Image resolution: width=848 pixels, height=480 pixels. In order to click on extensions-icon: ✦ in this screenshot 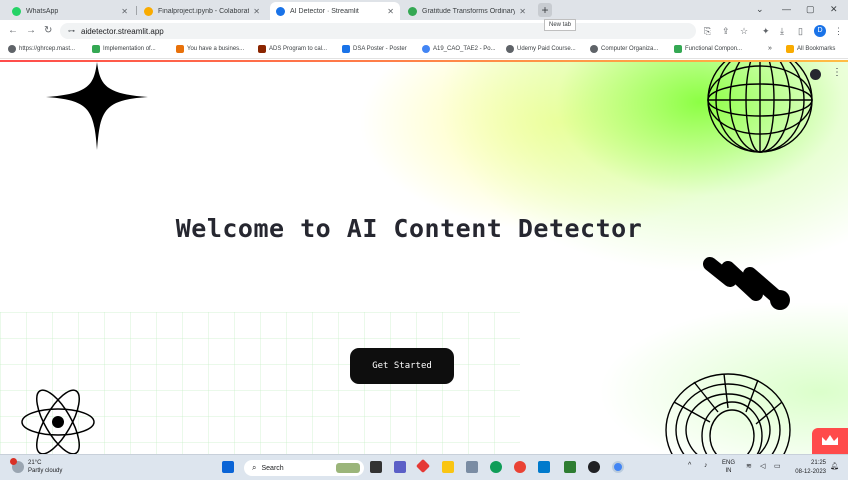, I will do `click(766, 31)`.